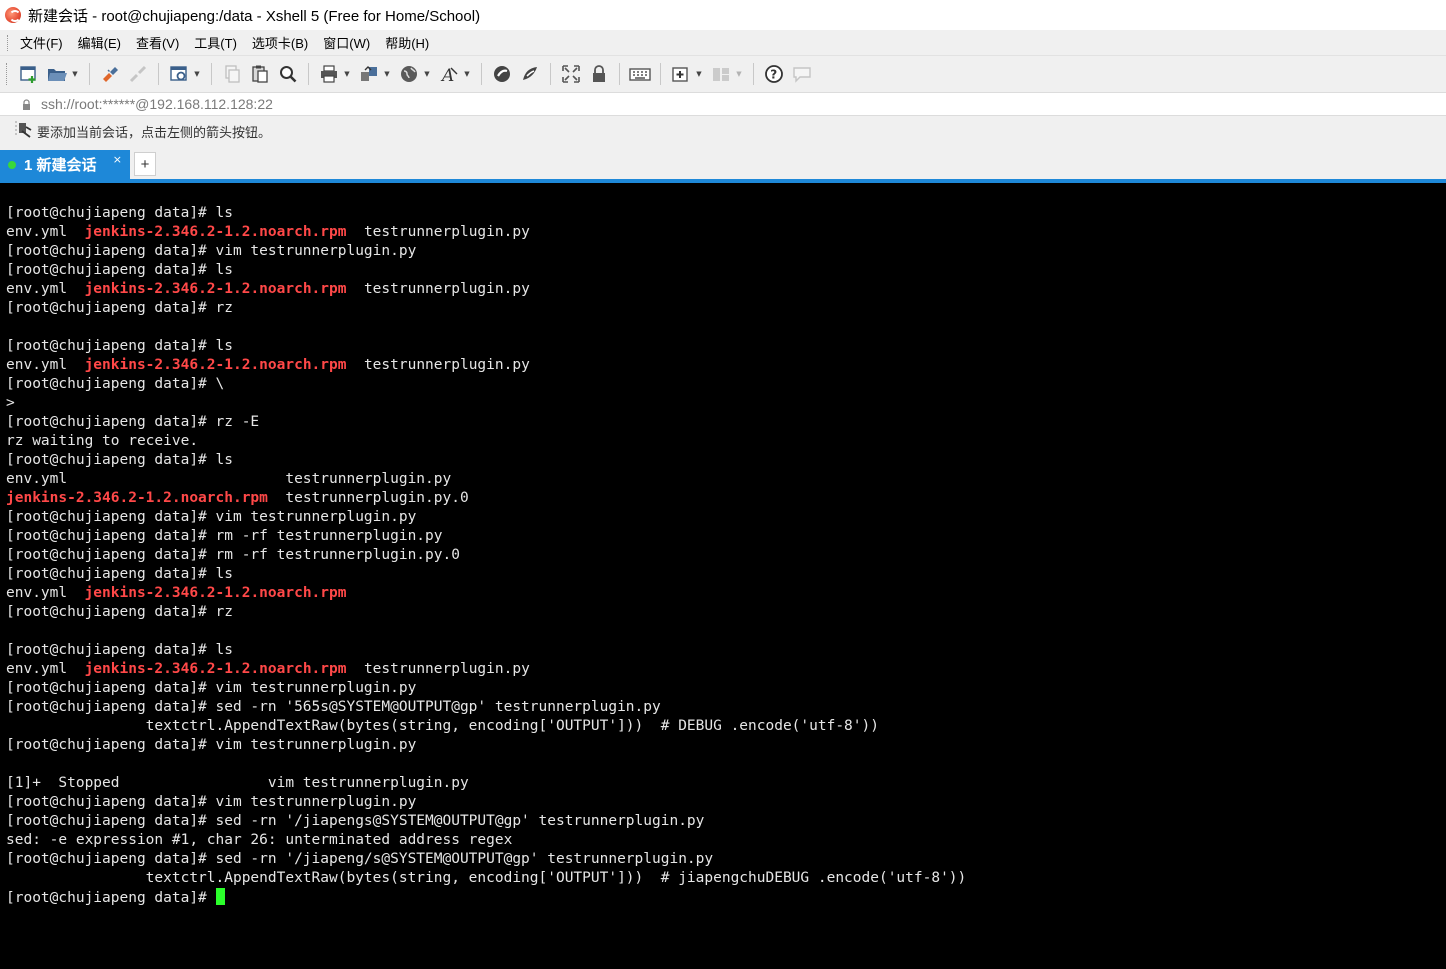 The height and width of the screenshot is (969, 1446). Describe the element at coordinates (699, 74) in the screenshot. I see `add-tab-dropdown-chevron-icon: ▼` at that location.